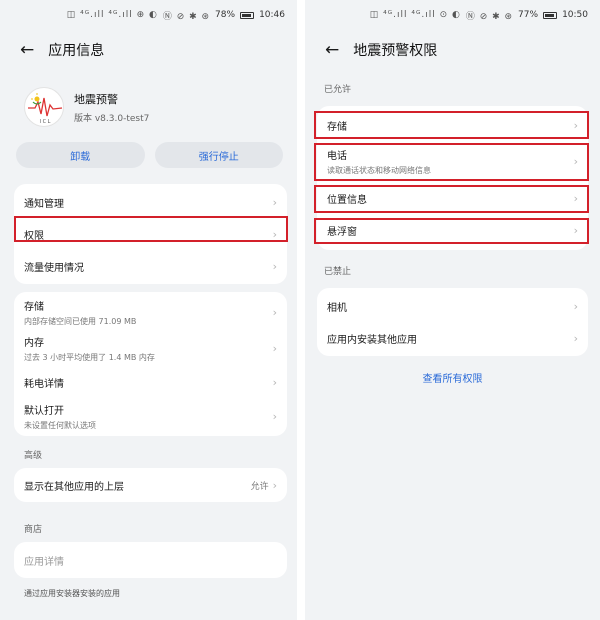  What do you see at coordinates (148, 102) in the screenshot?
I see `app-summary: I C L 地震预警 版本 v8.3.0-test7` at bounding box center [148, 102].